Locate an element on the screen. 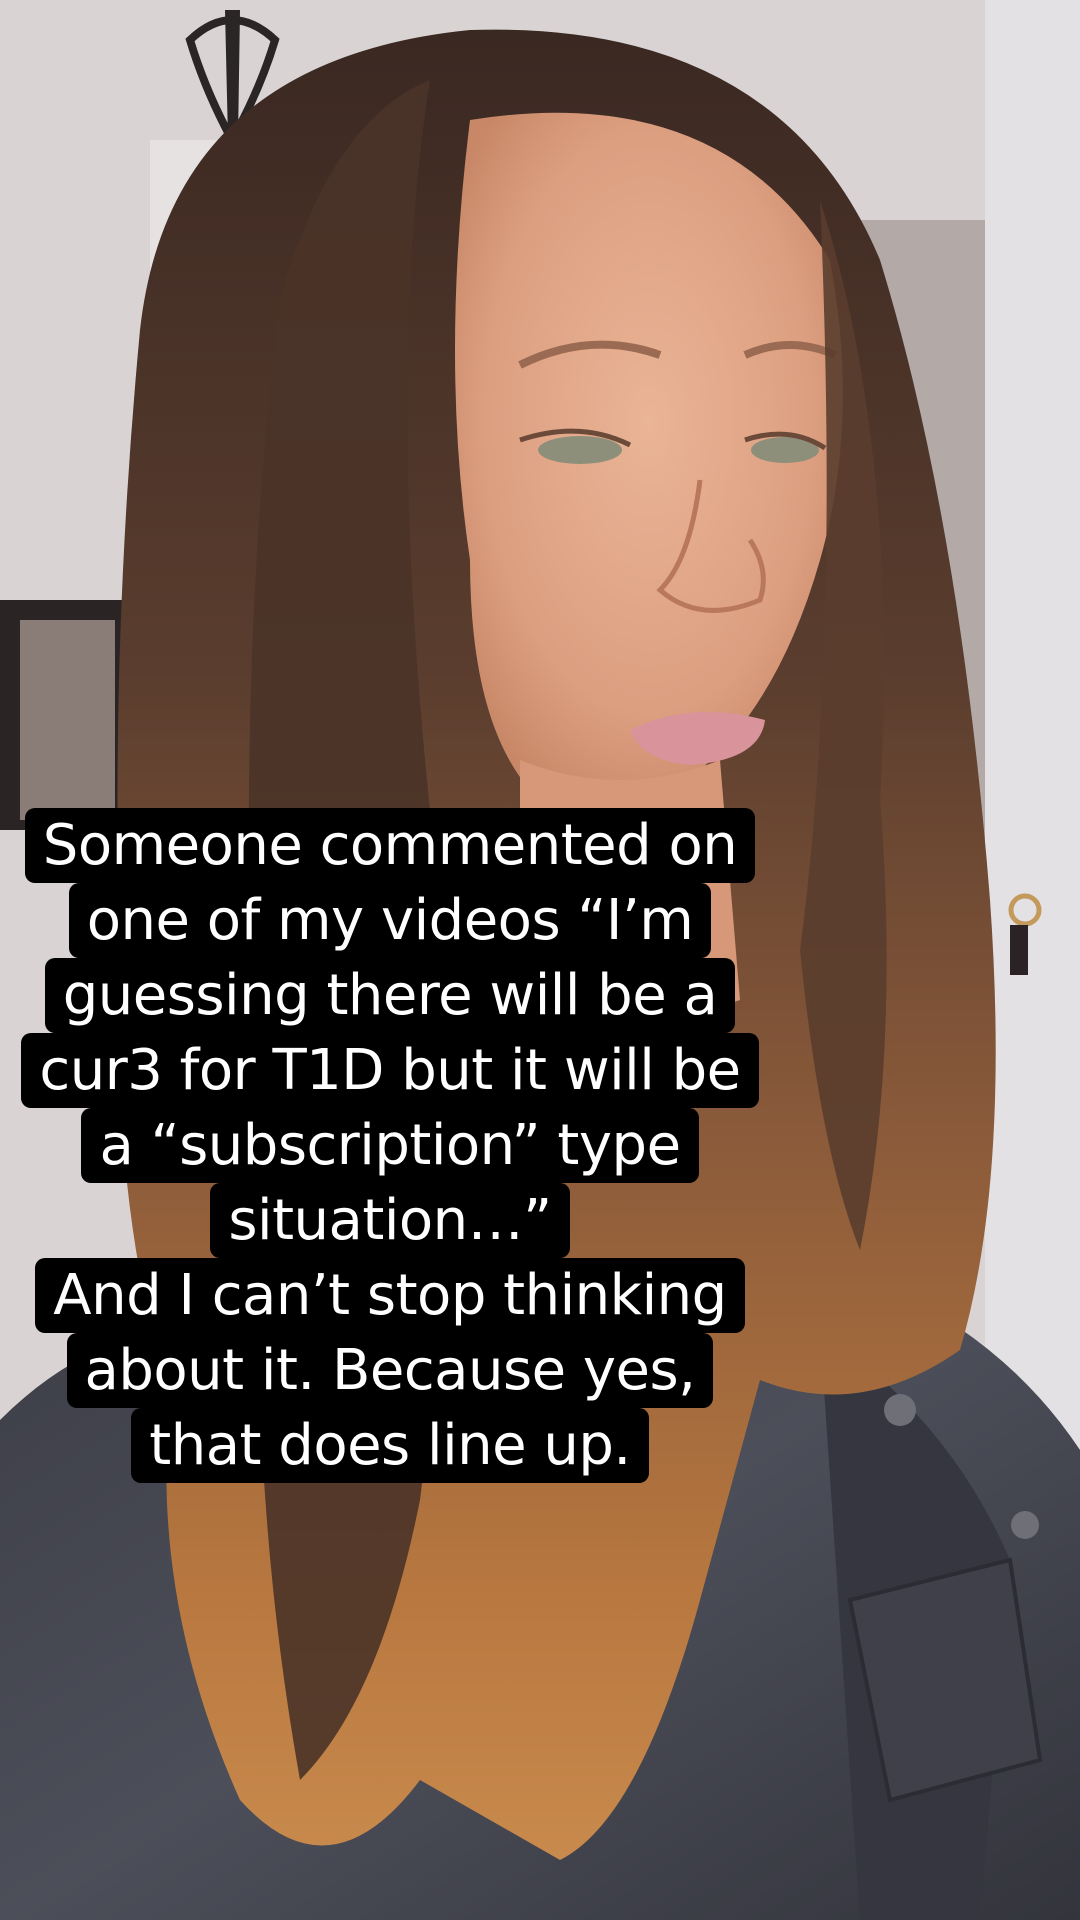 The image size is (1080, 1920). jacket-button is located at coordinates (900, 1410).